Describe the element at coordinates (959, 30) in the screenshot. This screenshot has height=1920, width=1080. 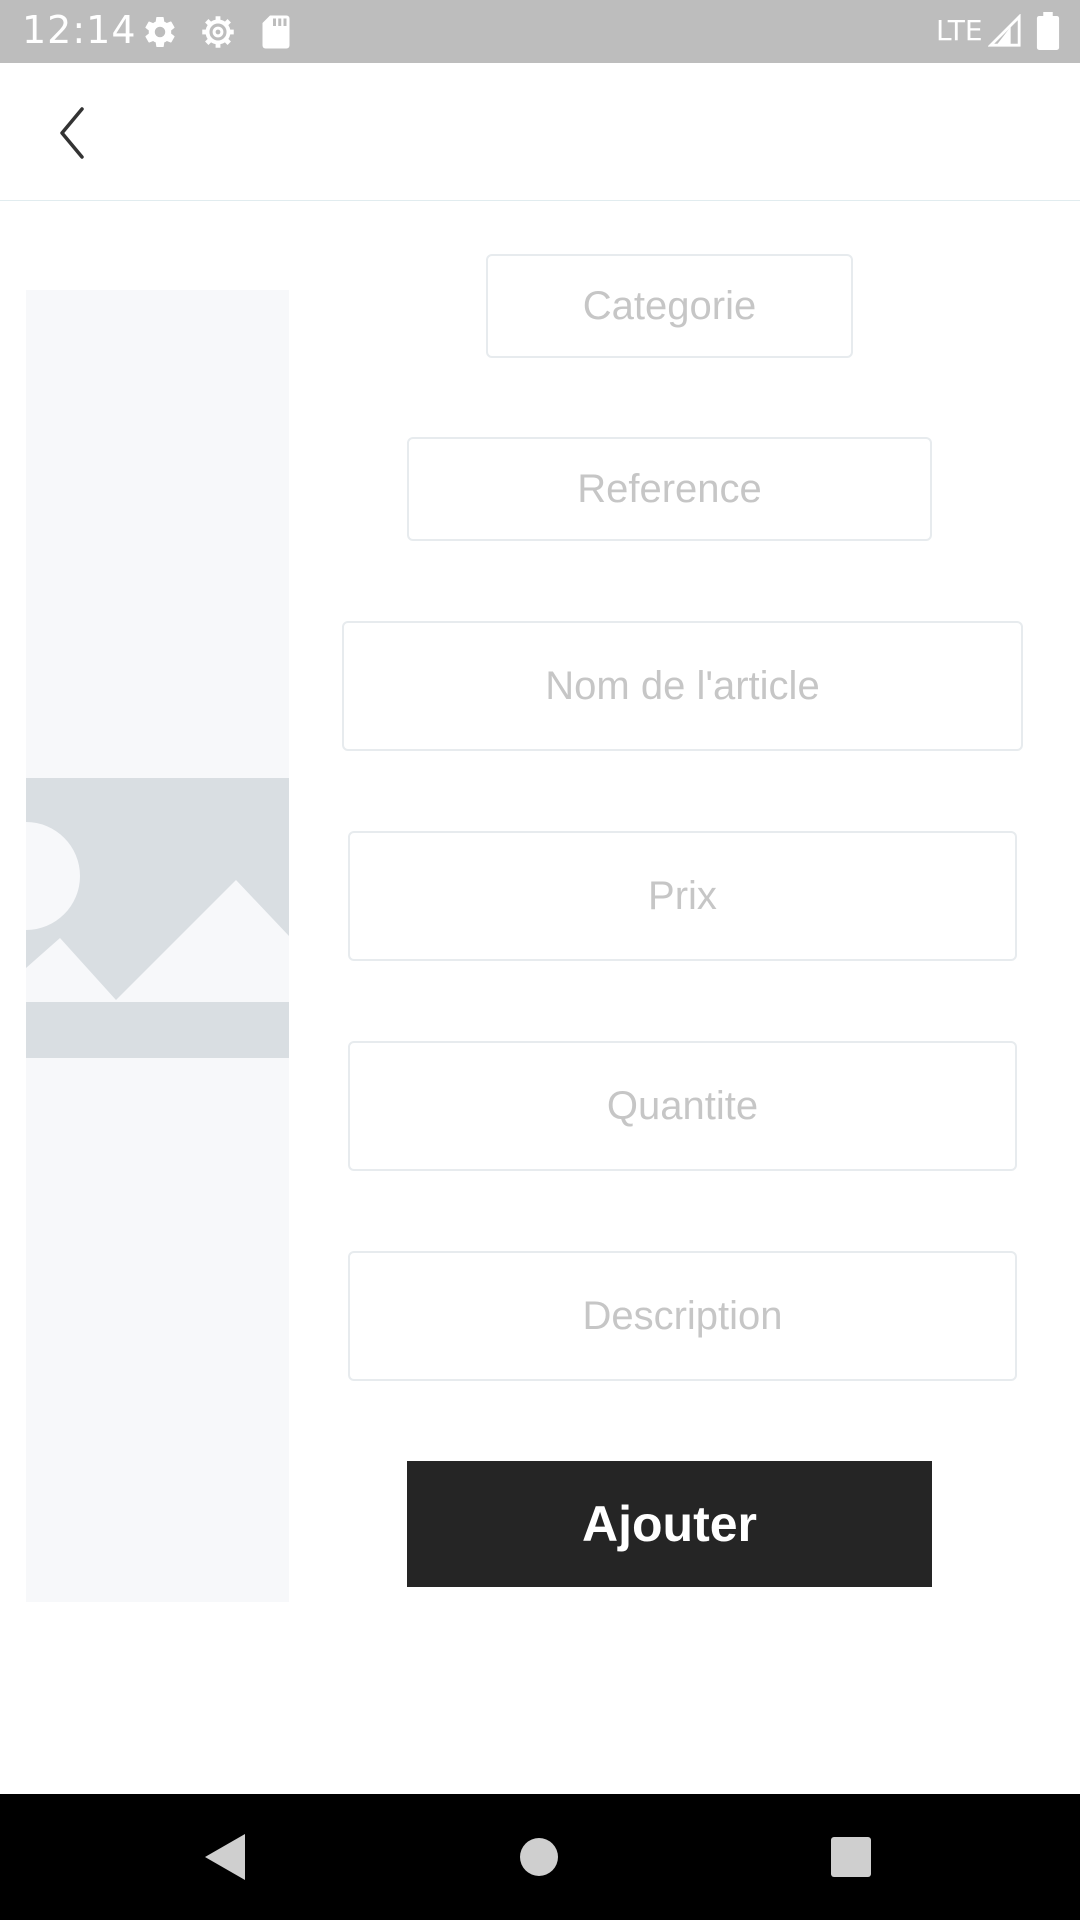
I see `network-type: LTE` at that location.